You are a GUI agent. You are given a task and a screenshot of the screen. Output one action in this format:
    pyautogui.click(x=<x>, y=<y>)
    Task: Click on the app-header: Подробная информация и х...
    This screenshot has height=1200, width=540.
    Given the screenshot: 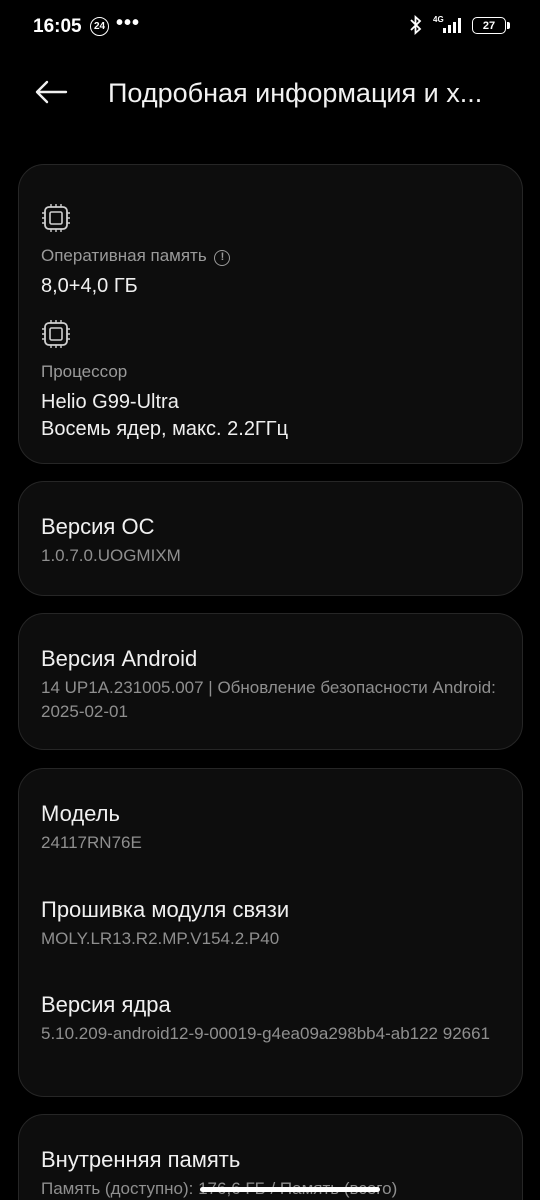 What is the action you would take?
    pyautogui.click(x=270, y=95)
    